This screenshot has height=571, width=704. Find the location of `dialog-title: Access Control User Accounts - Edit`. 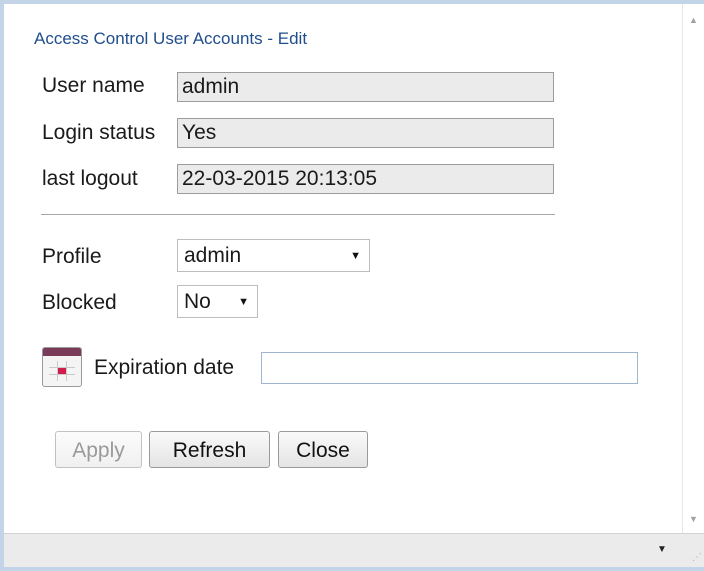

dialog-title: Access Control User Accounts - Edit is located at coordinates (171, 38).